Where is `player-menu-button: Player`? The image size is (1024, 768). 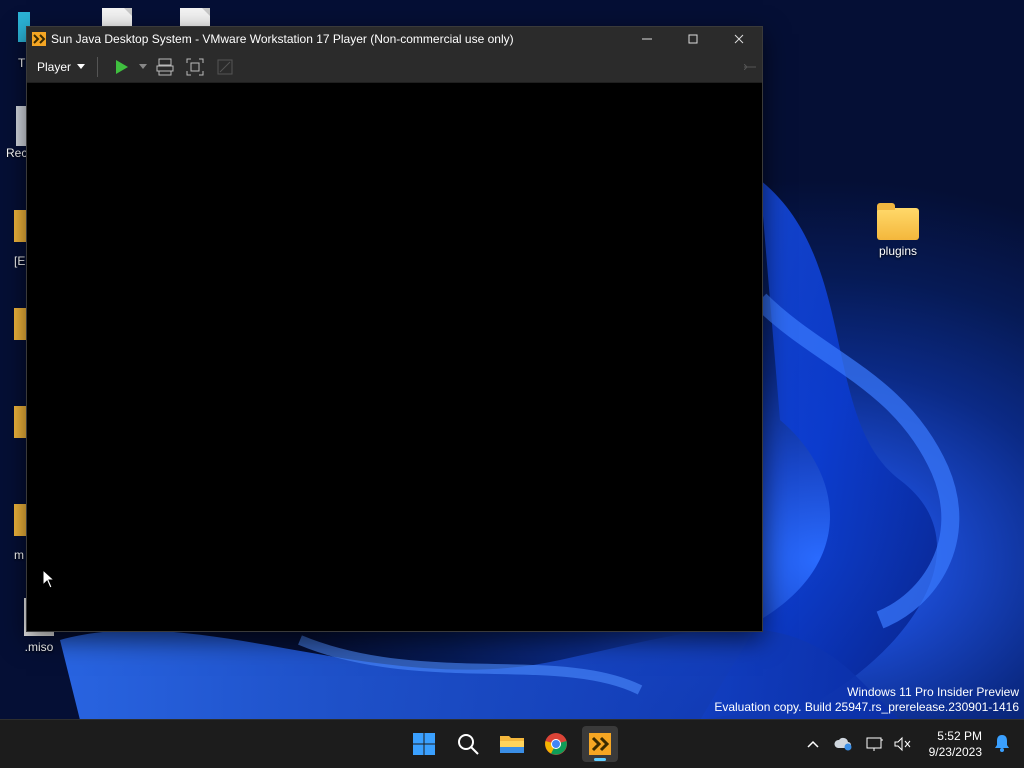 player-menu-button: Player is located at coordinates (61, 67).